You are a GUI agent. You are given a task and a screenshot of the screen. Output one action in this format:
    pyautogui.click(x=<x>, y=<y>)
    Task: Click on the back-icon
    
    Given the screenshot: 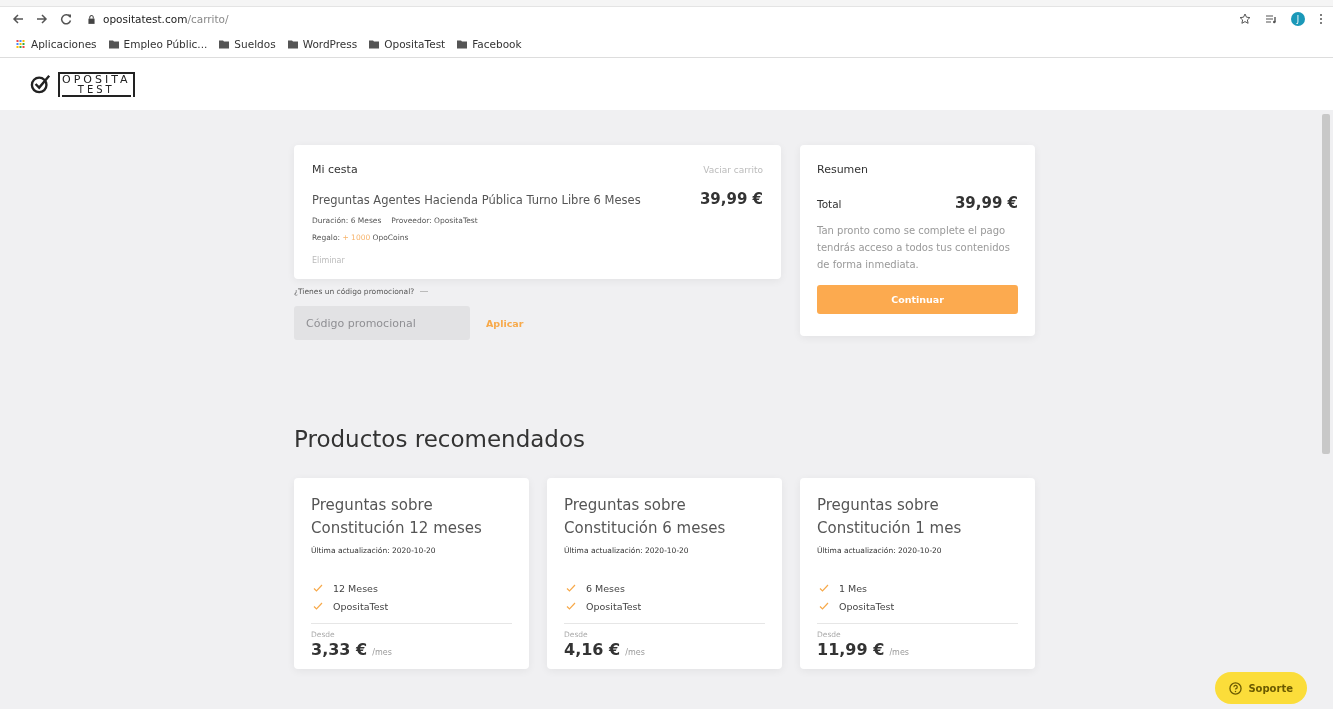 What is the action you would take?
    pyautogui.click(x=18, y=19)
    